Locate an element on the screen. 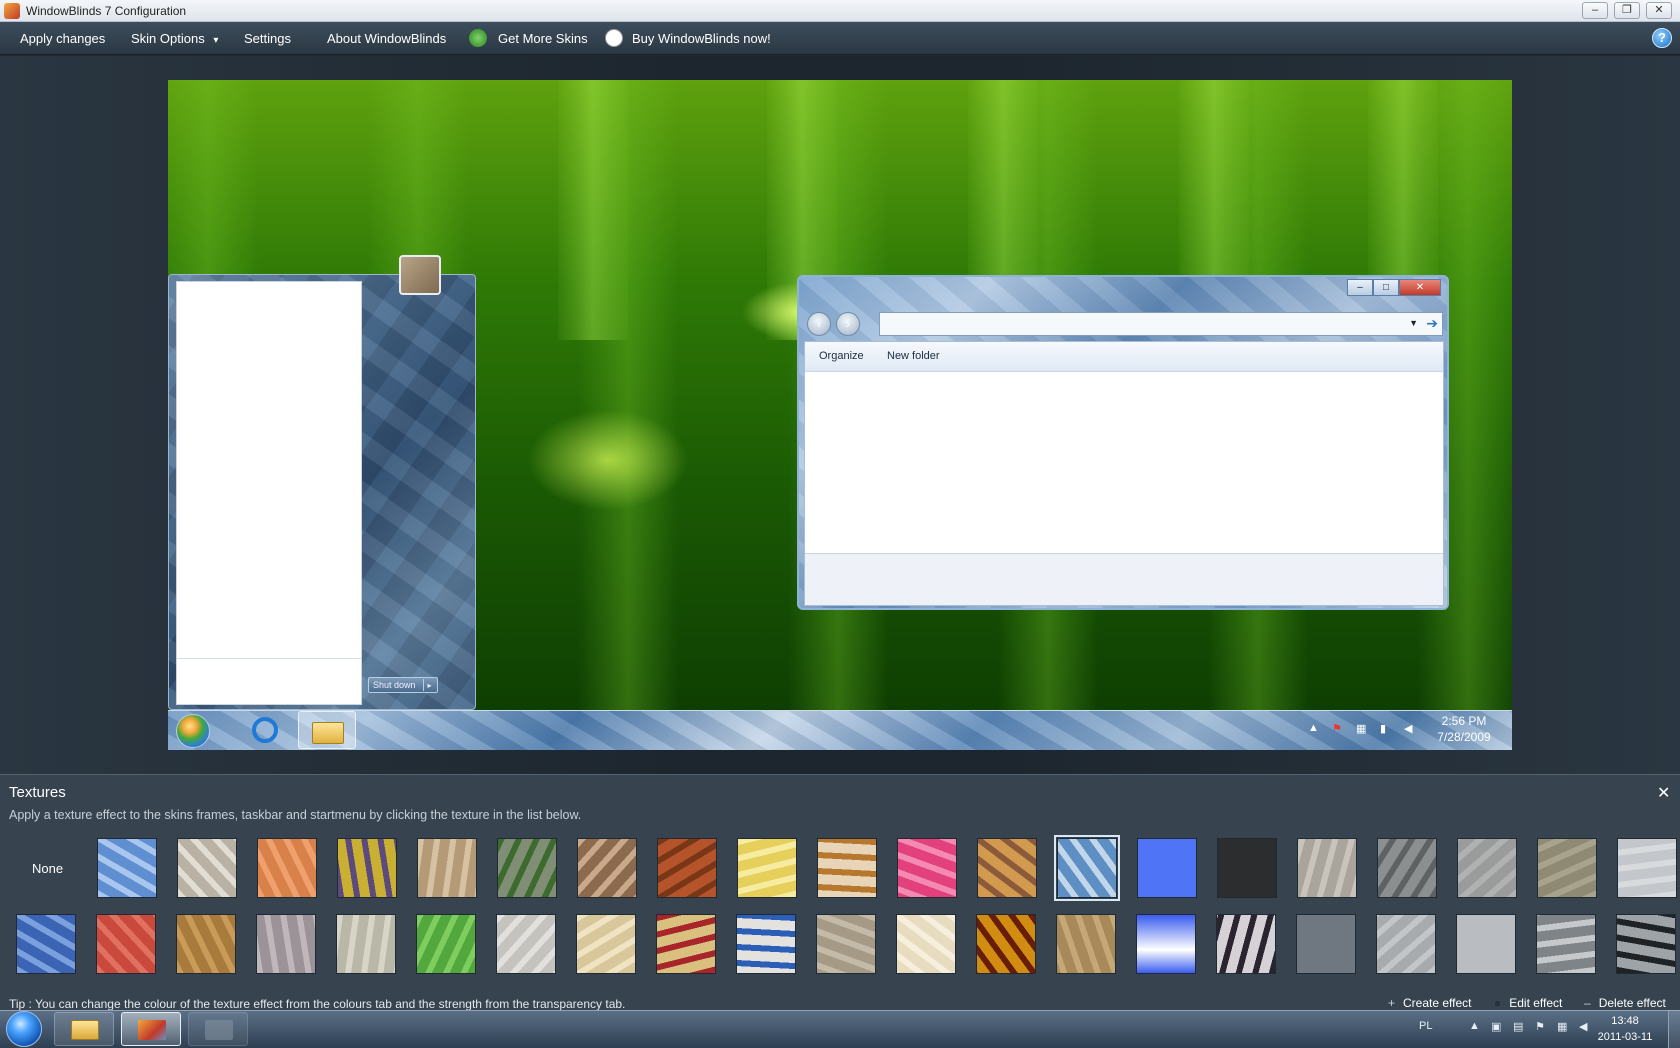 The width and height of the screenshot is (1680, 1048). texture-tile-fire is located at coordinates (1006, 944).